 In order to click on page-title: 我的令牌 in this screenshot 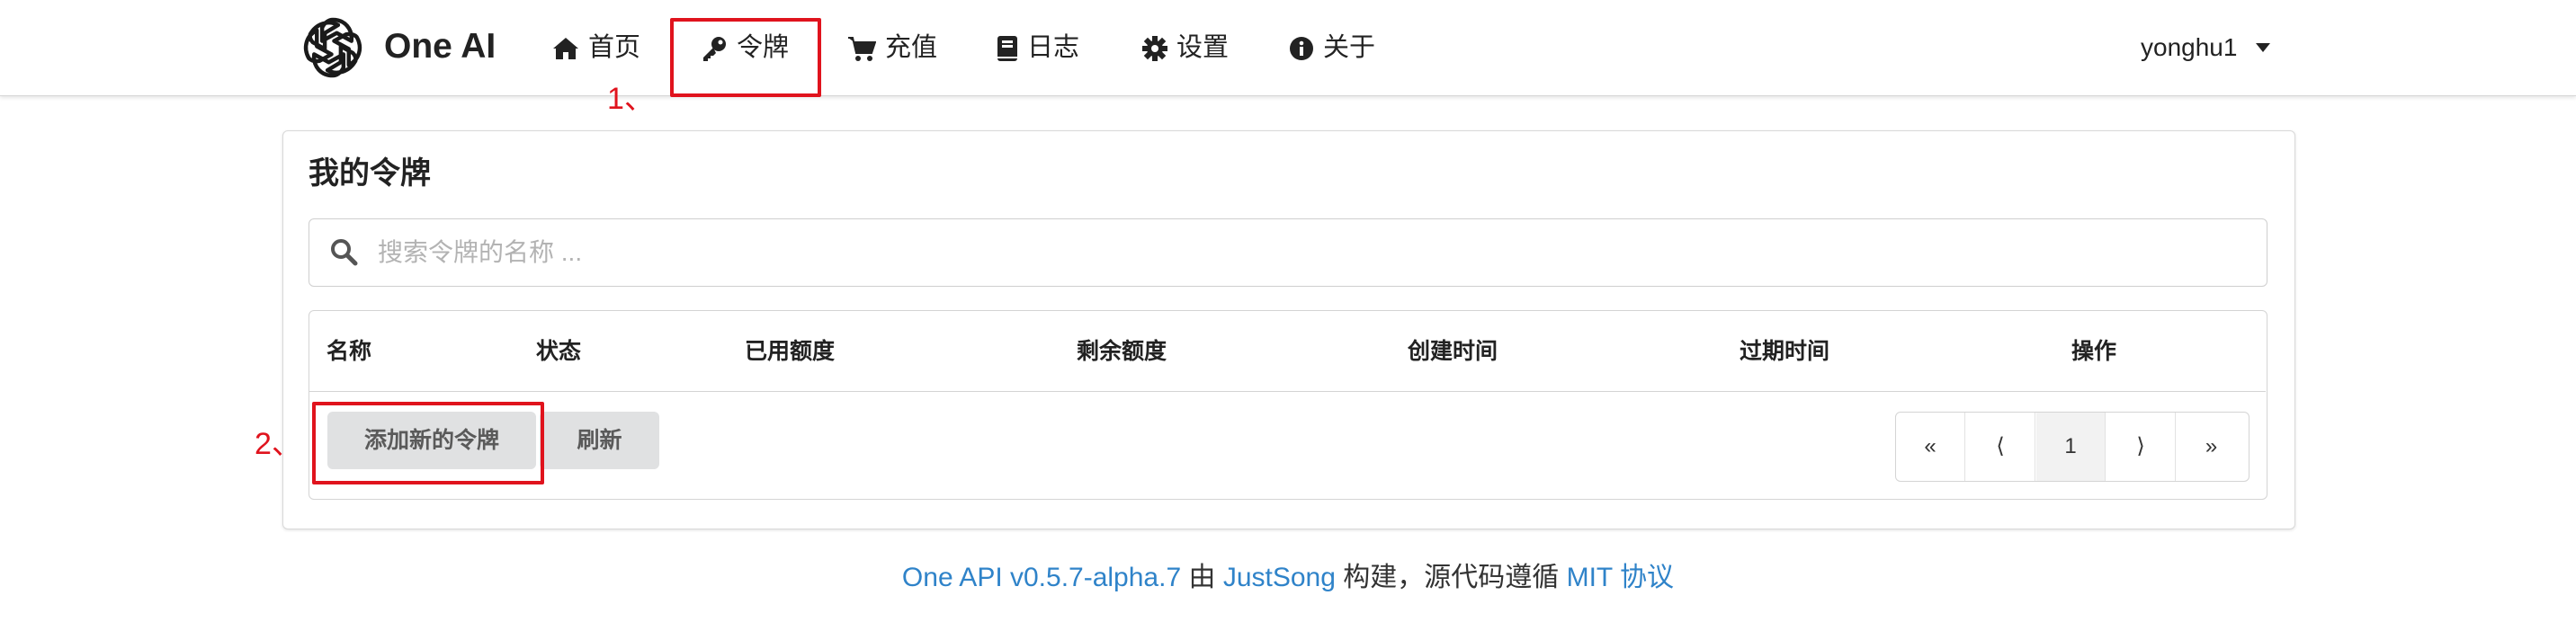, I will do `click(370, 173)`.